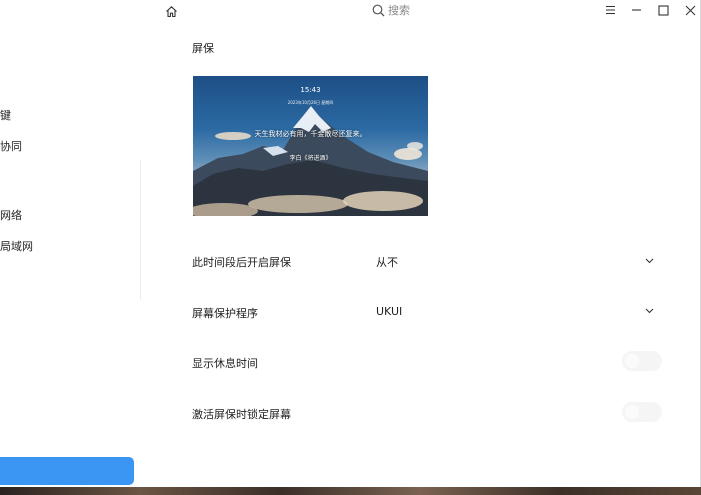  Describe the element at coordinates (140, 230) in the screenshot. I see `sidebar-divider` at that location.